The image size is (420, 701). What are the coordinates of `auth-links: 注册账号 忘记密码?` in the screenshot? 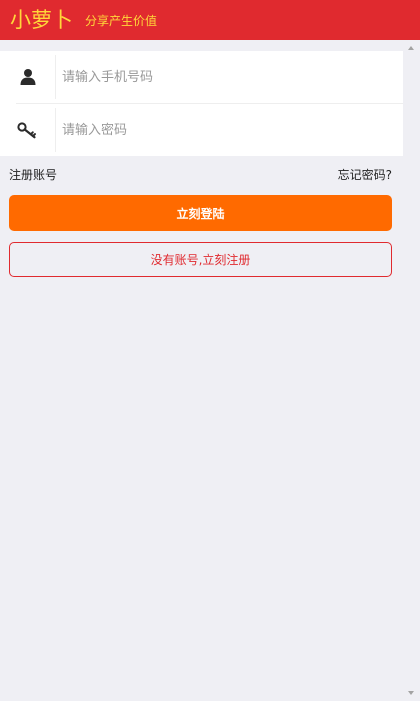 It's located at (200, 174).